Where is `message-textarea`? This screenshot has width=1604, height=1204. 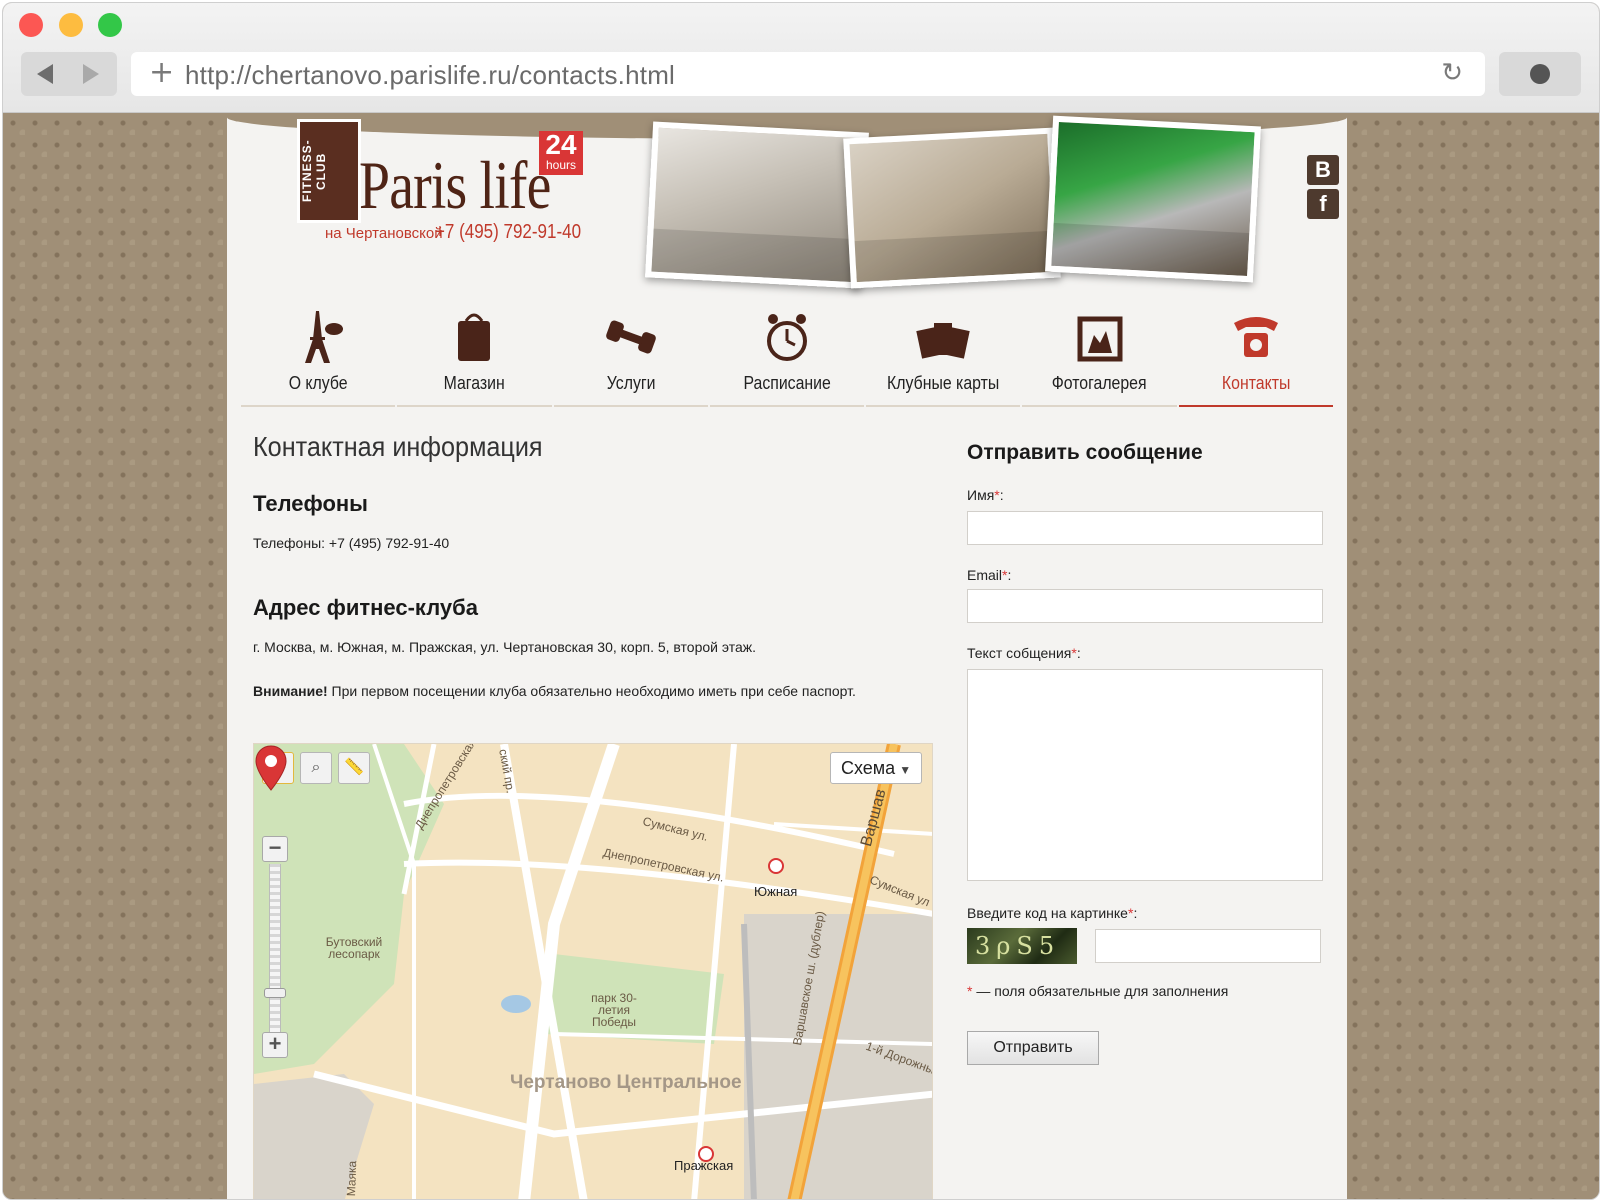 message-textarea is located at coordinates (1145, 775).